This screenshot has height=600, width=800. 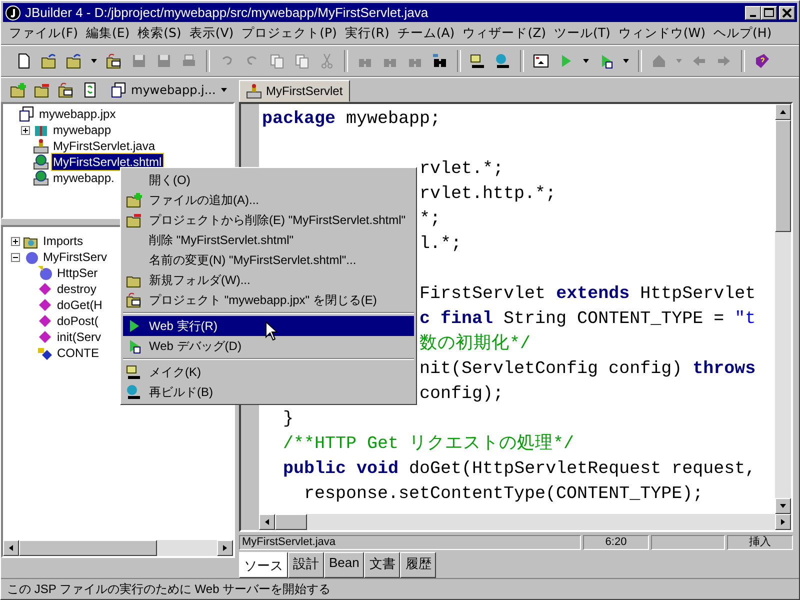 What do you see at coordinates (306, 565) in the screenshot?
I see `view-tab: 設計` at bounding box center [306, 565].